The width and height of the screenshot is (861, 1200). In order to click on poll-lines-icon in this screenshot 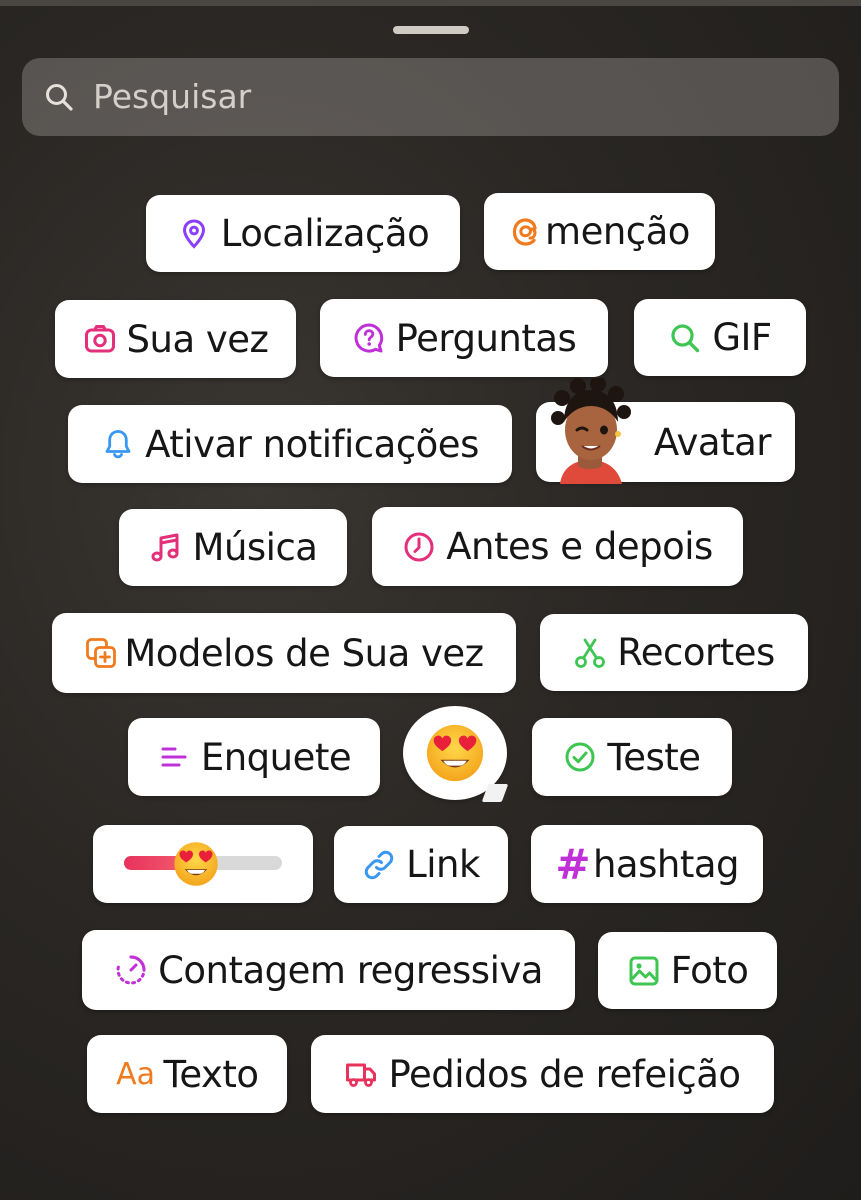, I will do `click(174, 757)`.